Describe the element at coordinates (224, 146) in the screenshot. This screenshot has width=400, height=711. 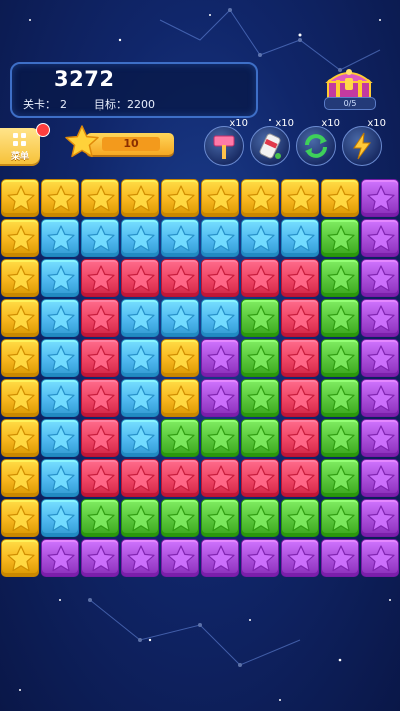
I see `hammer-powerup-button` at that location.